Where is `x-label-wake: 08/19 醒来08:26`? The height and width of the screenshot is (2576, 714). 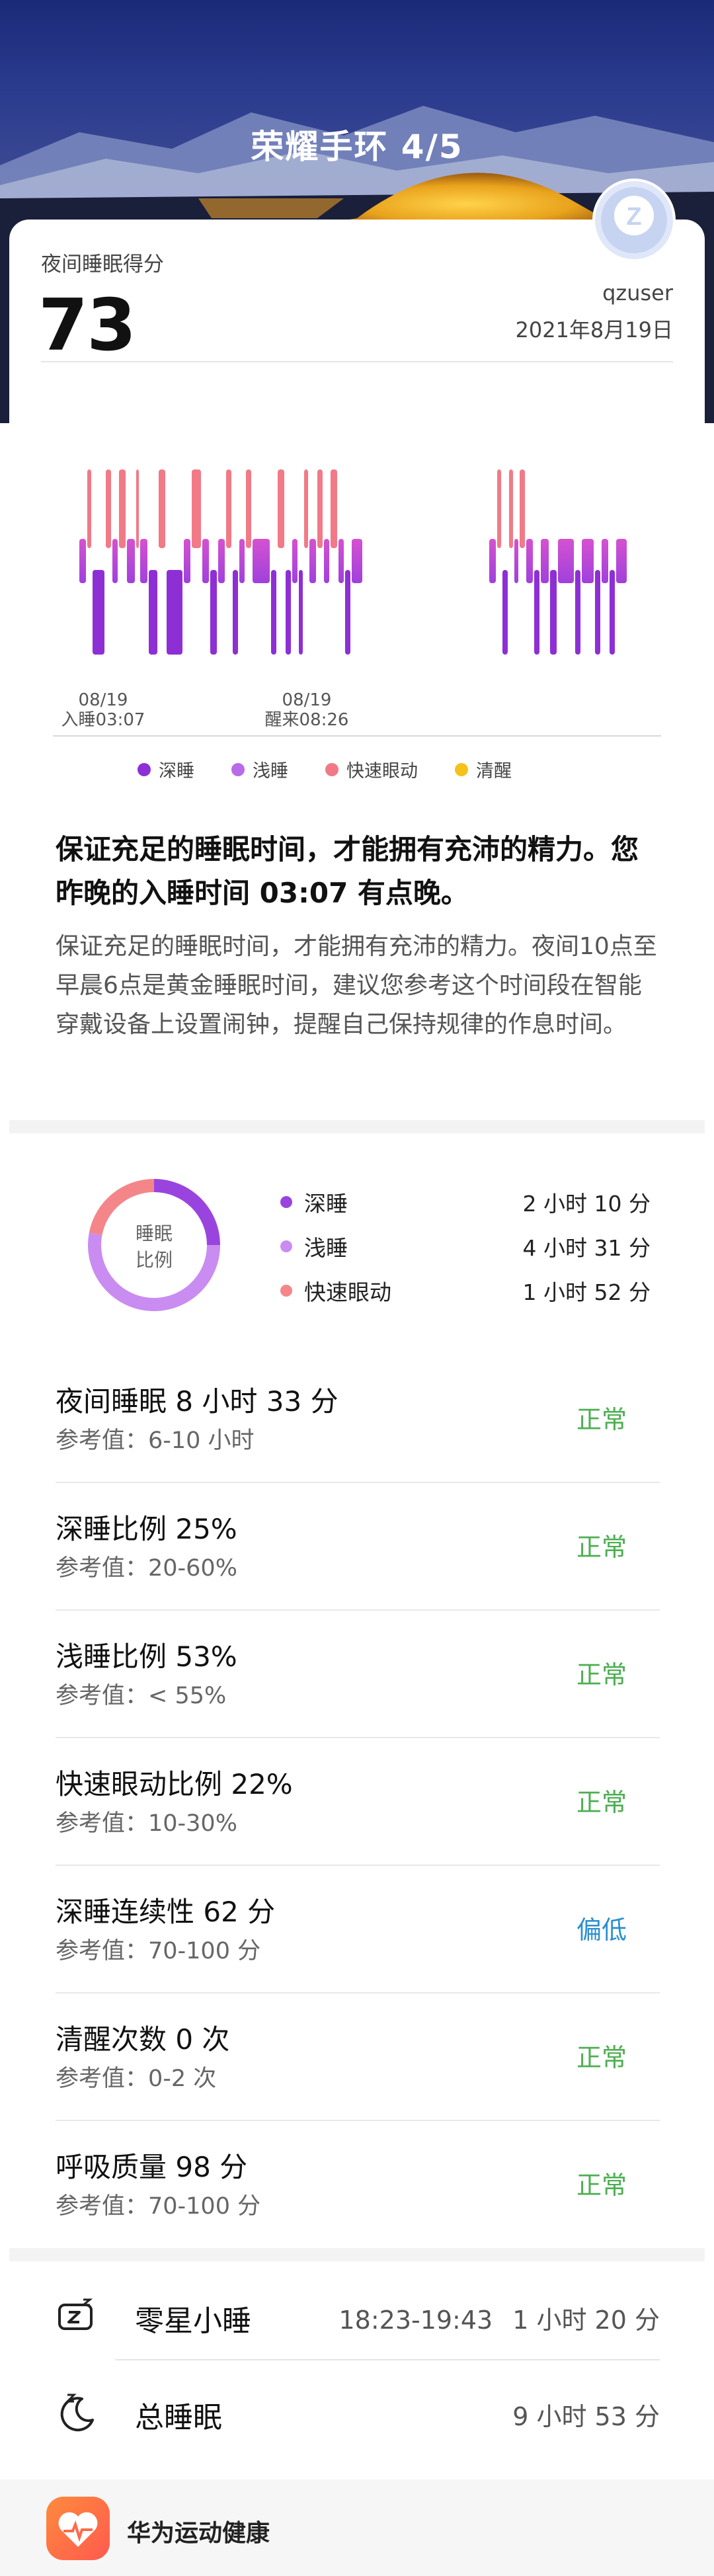 x-label-wake: 08/19 醒来08:26 is located at coordinates (306, 710).